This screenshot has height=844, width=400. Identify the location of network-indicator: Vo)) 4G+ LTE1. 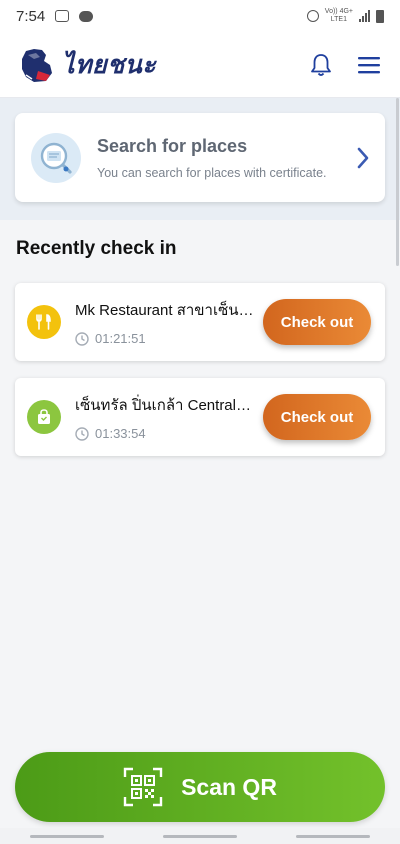
(339, 16).